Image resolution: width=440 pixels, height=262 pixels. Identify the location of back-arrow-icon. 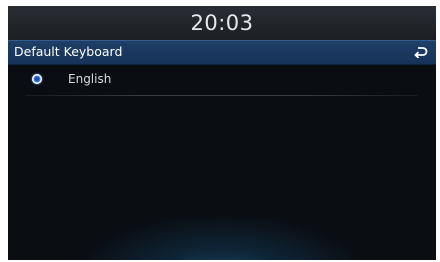
(421, 52).